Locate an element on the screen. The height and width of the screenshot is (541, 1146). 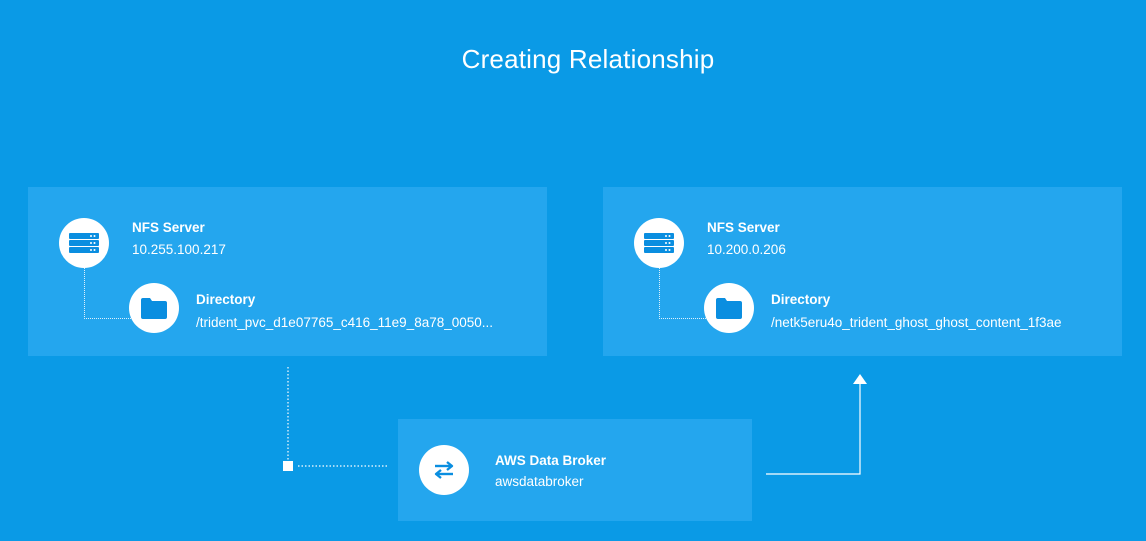
target-connector is located at coordinates (813, 429).